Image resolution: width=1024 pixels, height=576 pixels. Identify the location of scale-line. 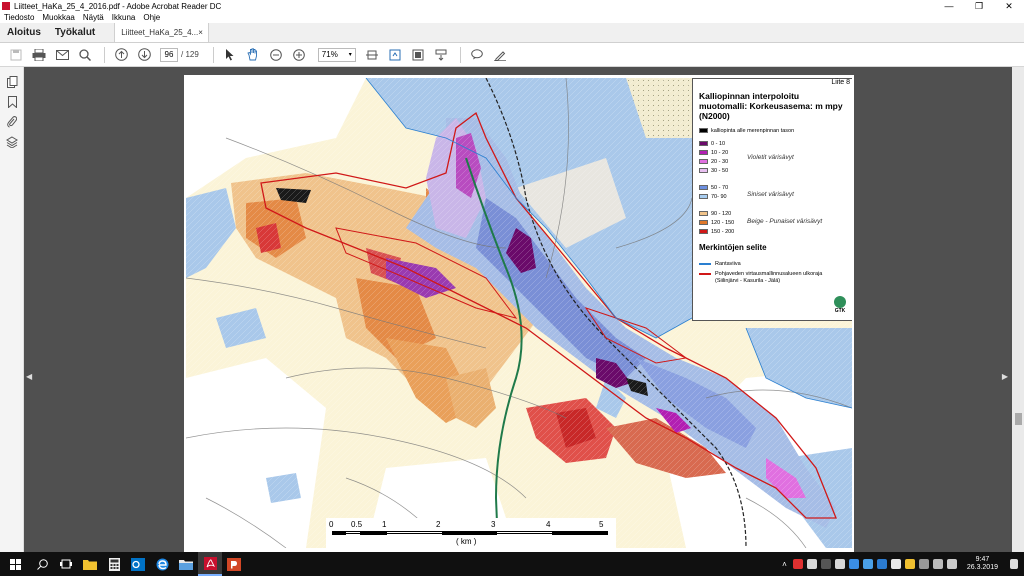
(470, 533).